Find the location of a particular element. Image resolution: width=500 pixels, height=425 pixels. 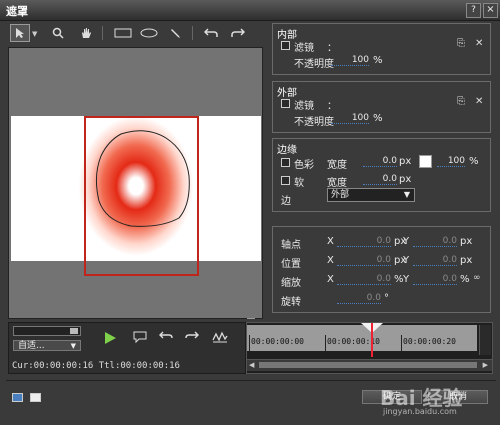

zoom-slider is located at coordinates (47, 331).